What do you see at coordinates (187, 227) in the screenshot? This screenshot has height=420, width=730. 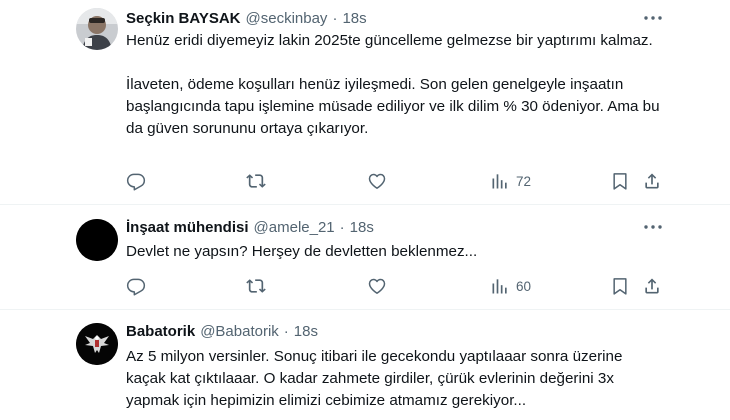 I see `author-name: İnşaat mühendisi` at bounding box center [187, 227].